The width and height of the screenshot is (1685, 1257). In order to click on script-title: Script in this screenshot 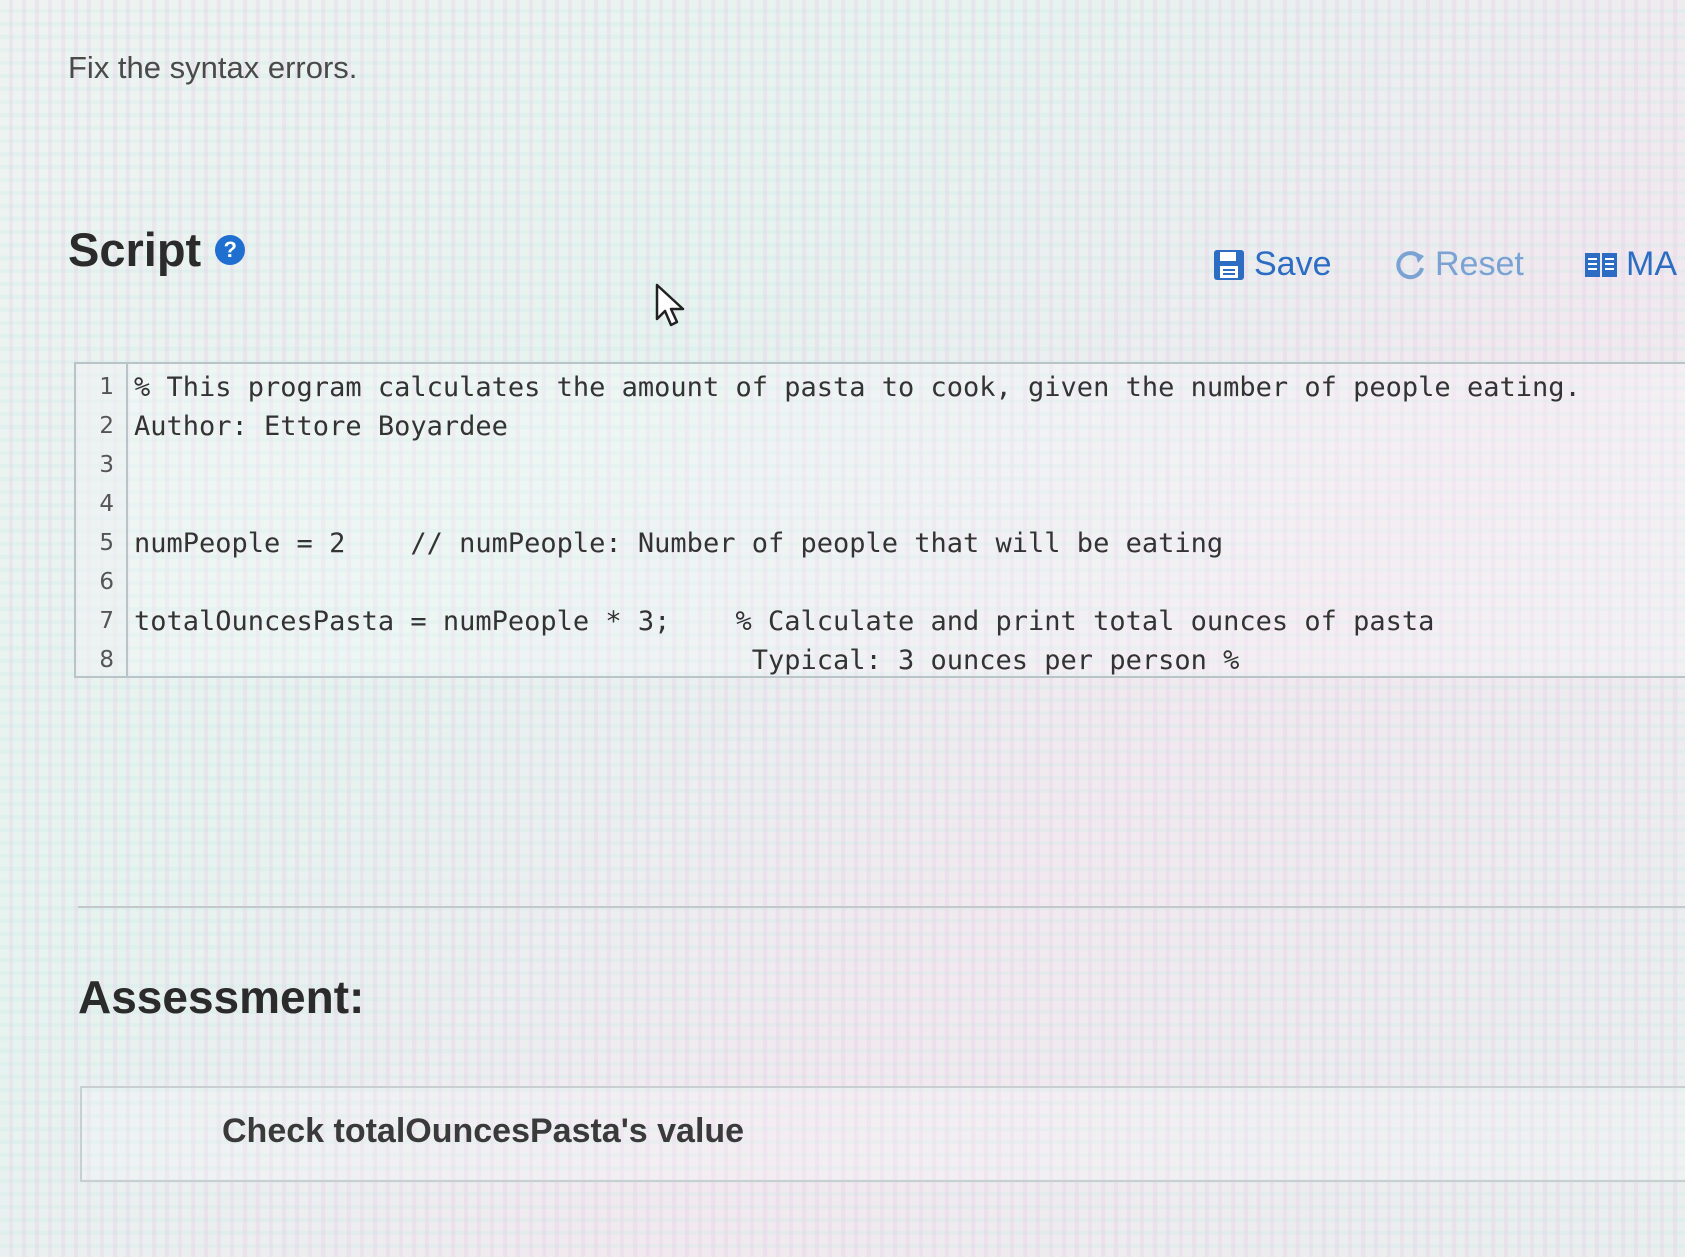, I will do `click(135, 249)`.